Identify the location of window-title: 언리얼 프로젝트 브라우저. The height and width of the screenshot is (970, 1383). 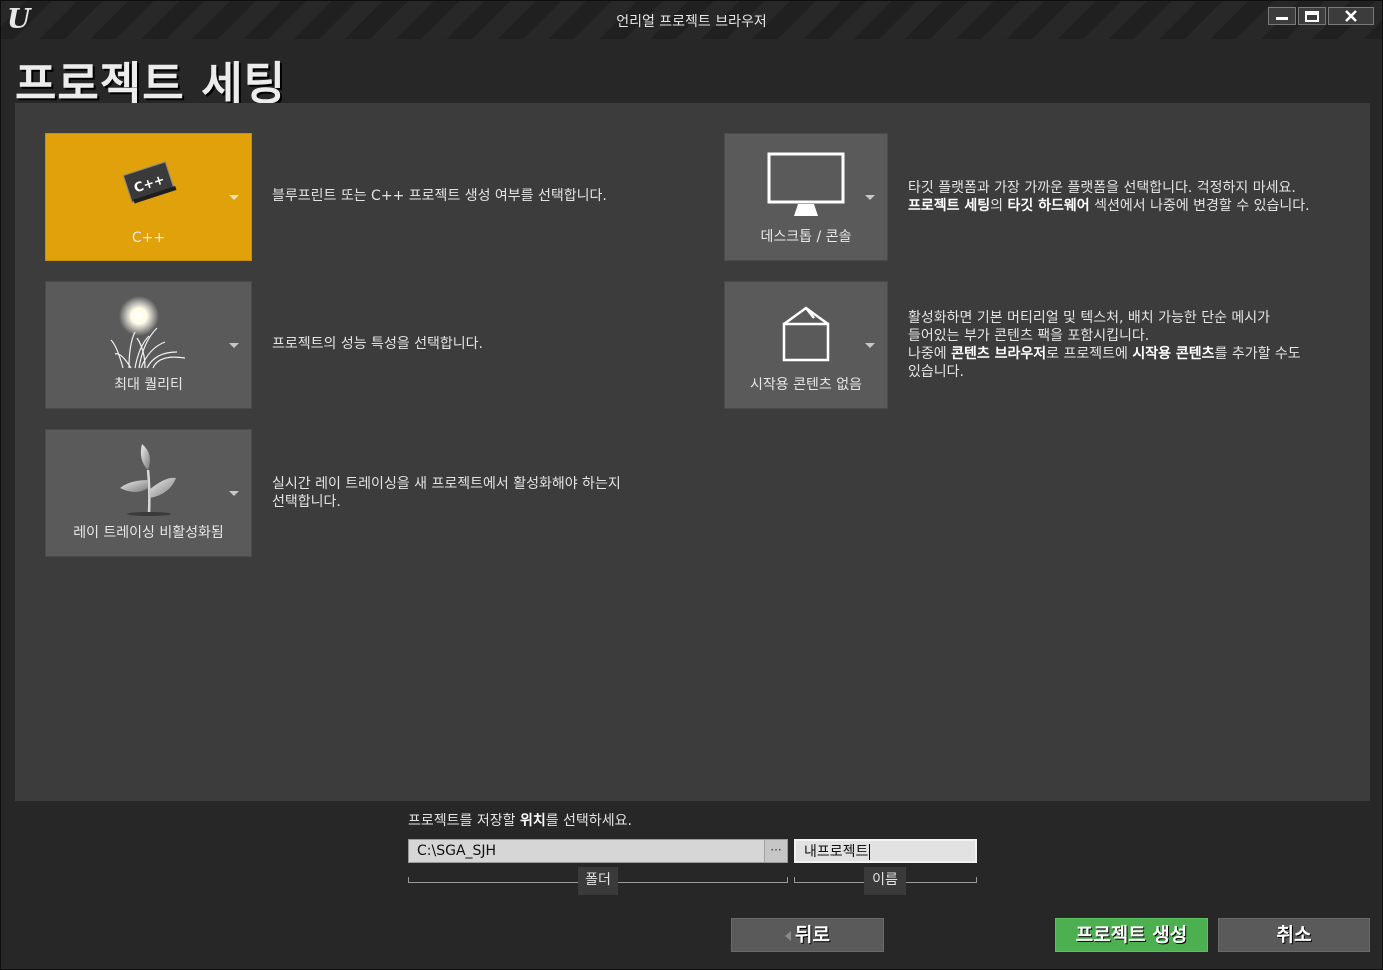
(691, 22).